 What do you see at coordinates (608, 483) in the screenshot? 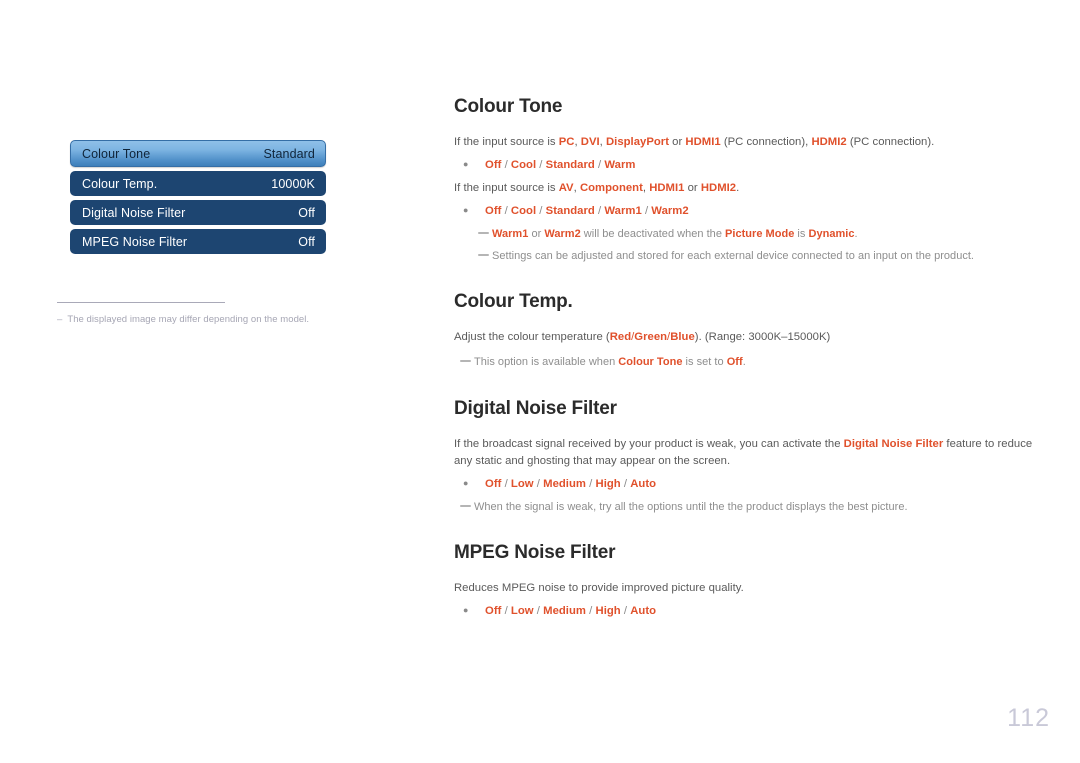
I see `option-high: High` at bounding box center [608, 483].